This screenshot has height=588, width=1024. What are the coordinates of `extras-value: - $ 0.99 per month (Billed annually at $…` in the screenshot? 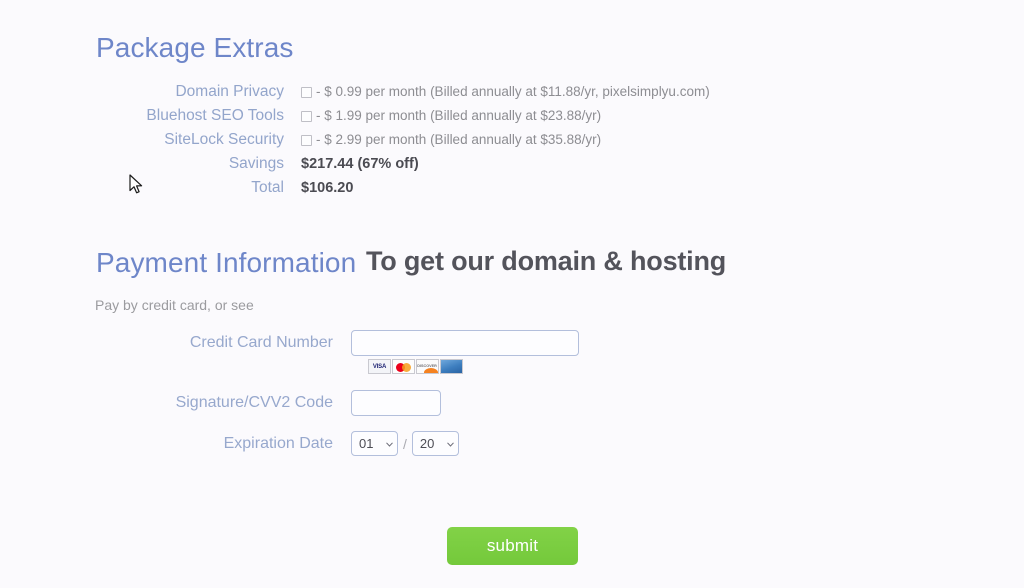 It's located at (505, 92).